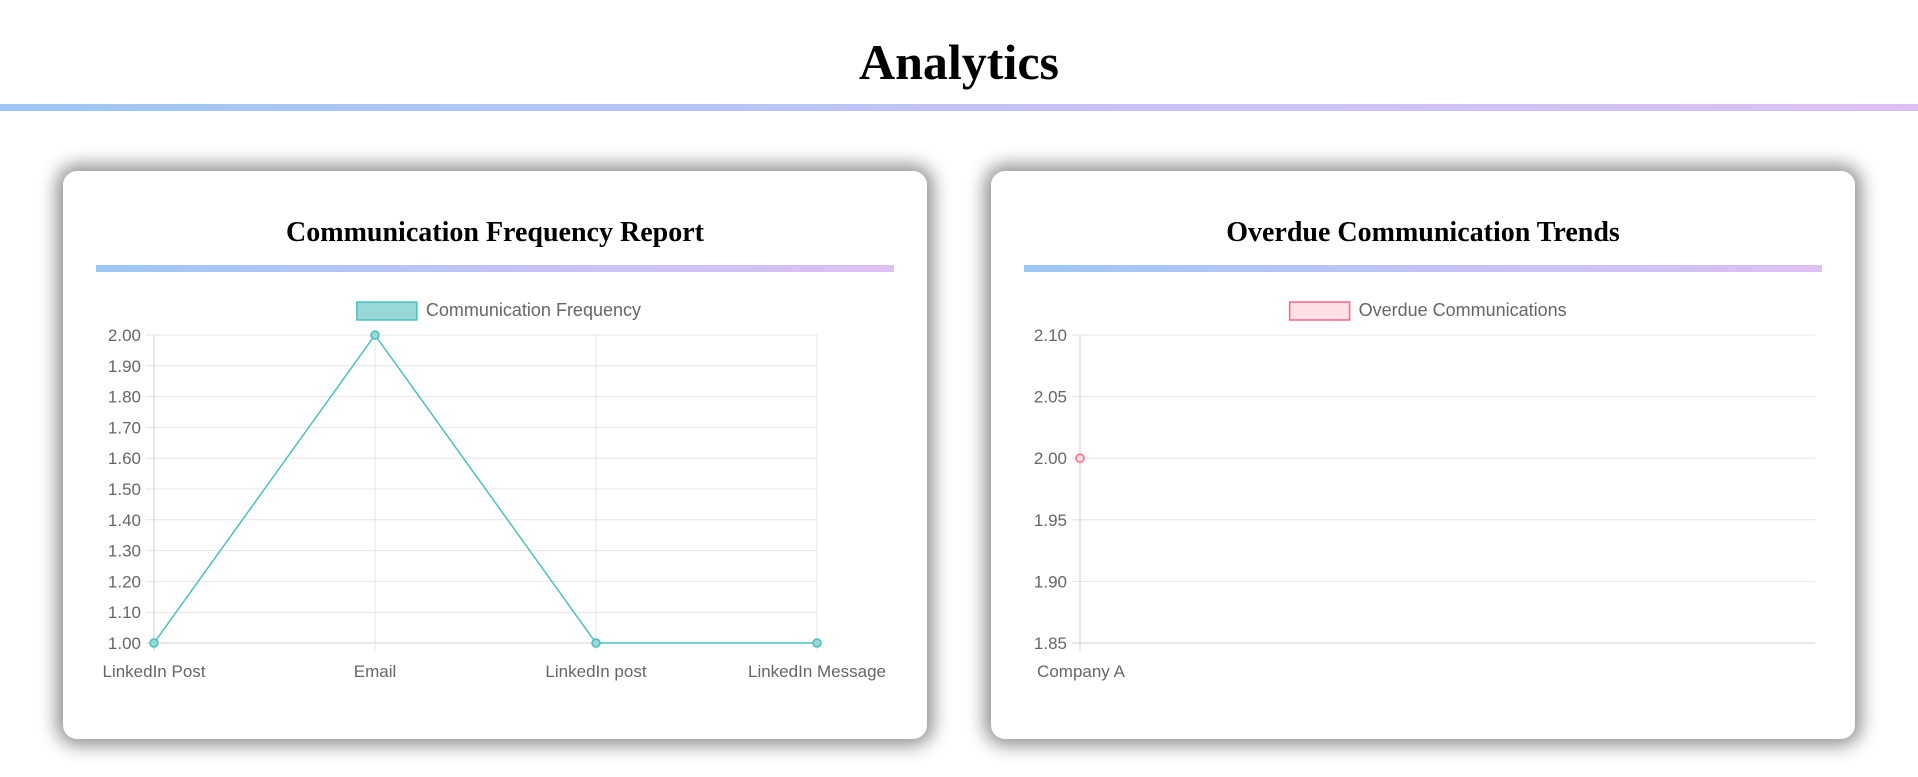  Describe the element at coordinates (124, 581) in the screenshot. I see `y-tick-label: 1.20` at that location.